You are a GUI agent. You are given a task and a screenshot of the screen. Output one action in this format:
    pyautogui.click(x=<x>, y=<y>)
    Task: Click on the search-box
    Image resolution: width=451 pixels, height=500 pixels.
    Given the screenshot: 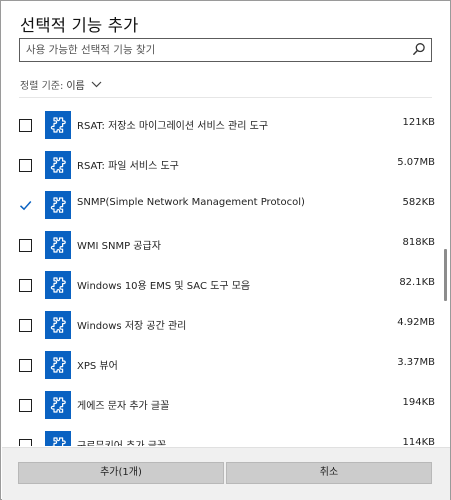 What is the action you would take?
    pyautogui.click(x=225, y=50)
    